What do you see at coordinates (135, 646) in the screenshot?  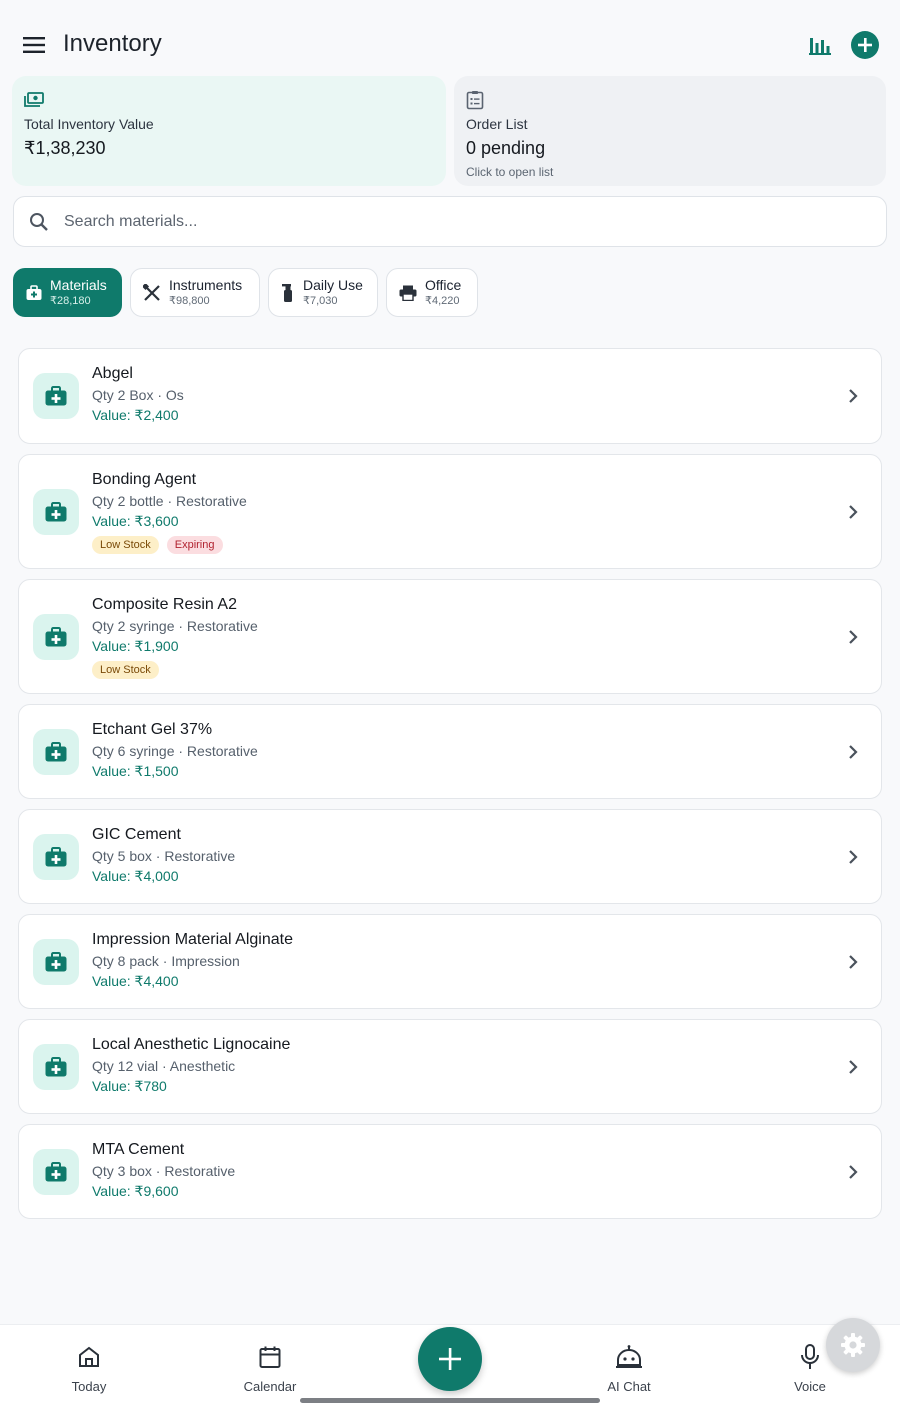 I see `item-value: Value: ₹1,900` at bounding box center [135, 646].